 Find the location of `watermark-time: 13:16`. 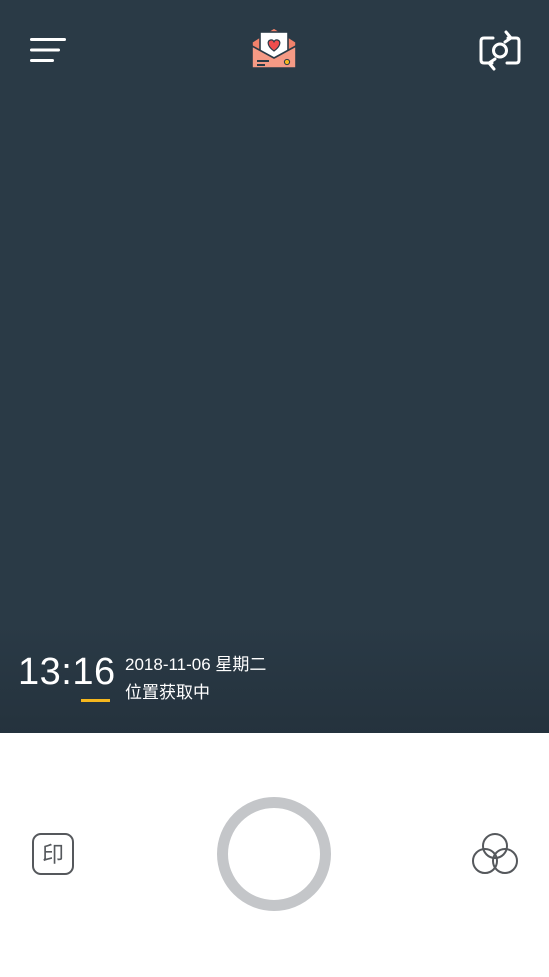

watermark-time: 13:16 is located at coordinates (67, 672).